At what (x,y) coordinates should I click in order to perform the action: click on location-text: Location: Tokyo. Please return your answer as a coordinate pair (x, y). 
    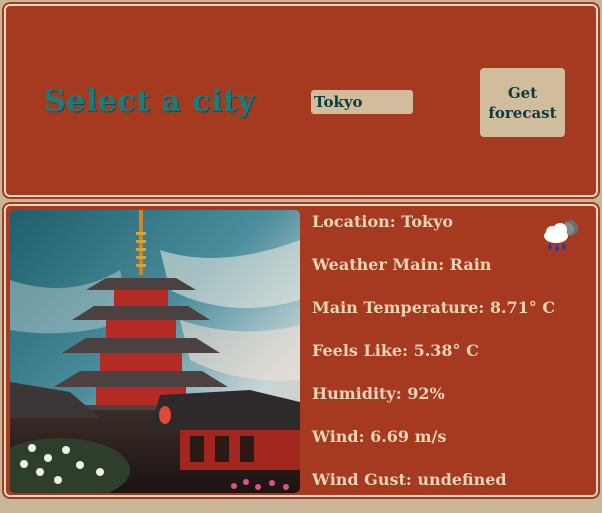
    Looking at the image, I should click on (383, 221).